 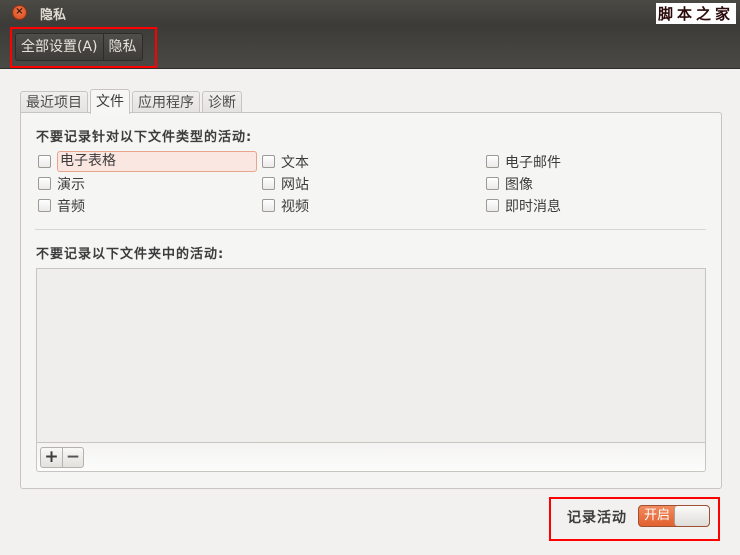 I want to click on tab-applications: 应用程序, so click(x=166, y=102).